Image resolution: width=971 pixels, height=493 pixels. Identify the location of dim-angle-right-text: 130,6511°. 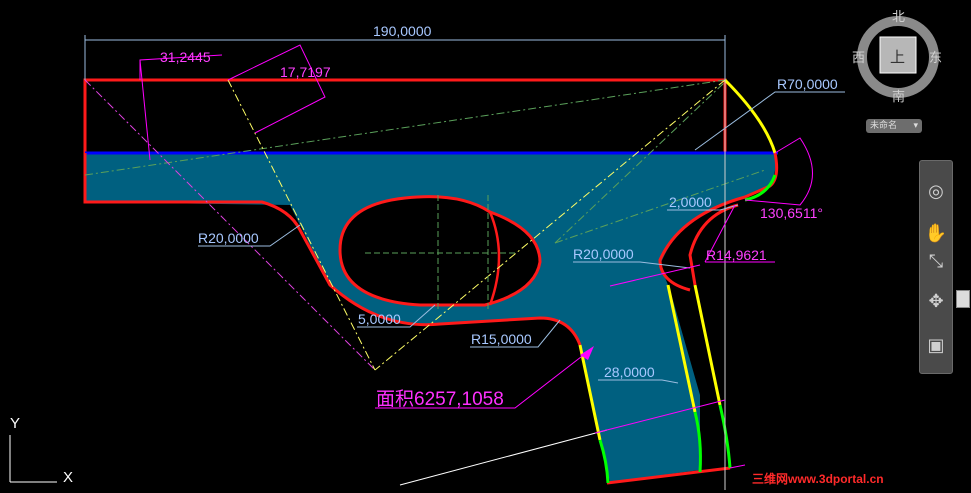
(791, 213).